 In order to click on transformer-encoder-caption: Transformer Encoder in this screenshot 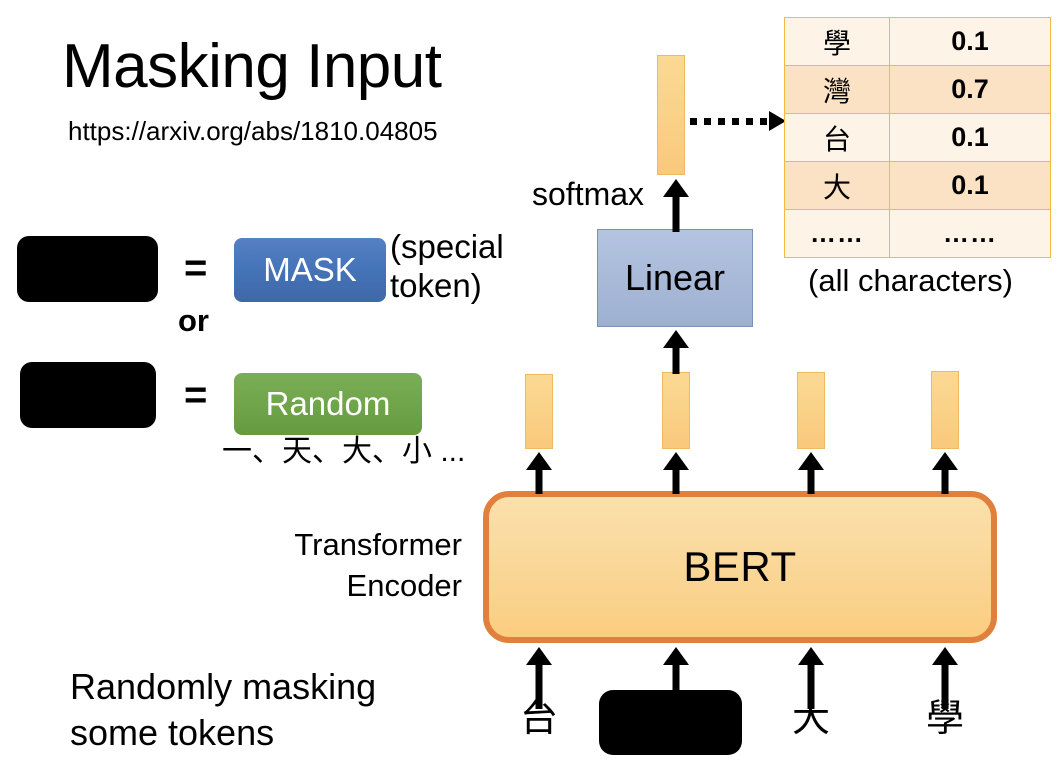, I will do `click(378, 565)`.